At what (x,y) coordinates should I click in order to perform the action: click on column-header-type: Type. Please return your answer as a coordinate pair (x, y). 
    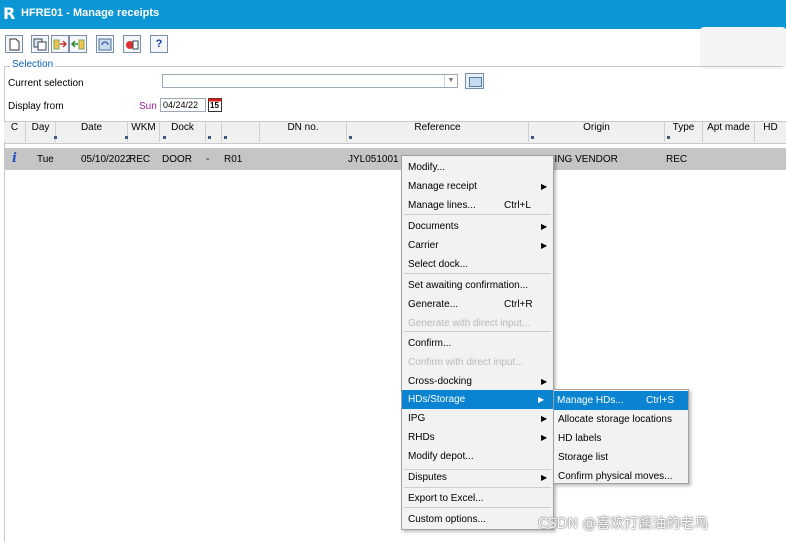
    Looking at the image, I should click on (684, 131).